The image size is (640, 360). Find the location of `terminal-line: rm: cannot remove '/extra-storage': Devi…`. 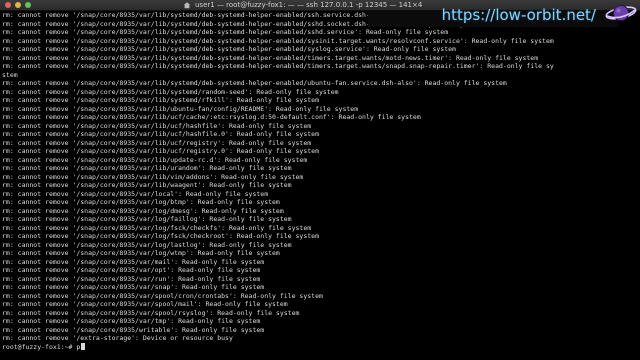

terminal-line: rm: cannot remove '/extra-storage': Devi… is located at coordinates (117, 338).